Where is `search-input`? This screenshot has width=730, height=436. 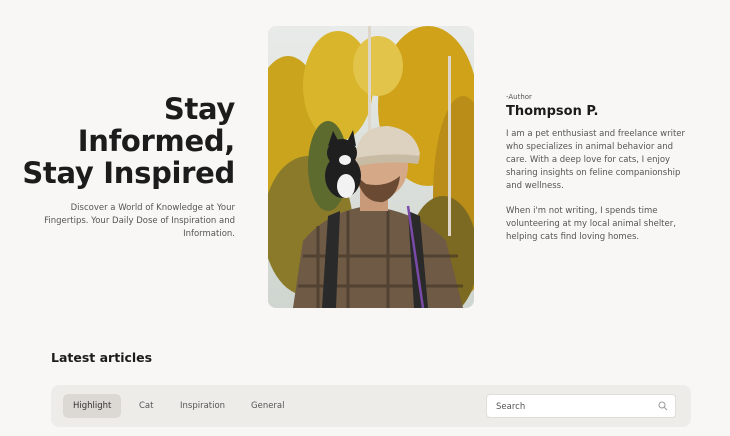
search-input is located at coordinates (576, 407).